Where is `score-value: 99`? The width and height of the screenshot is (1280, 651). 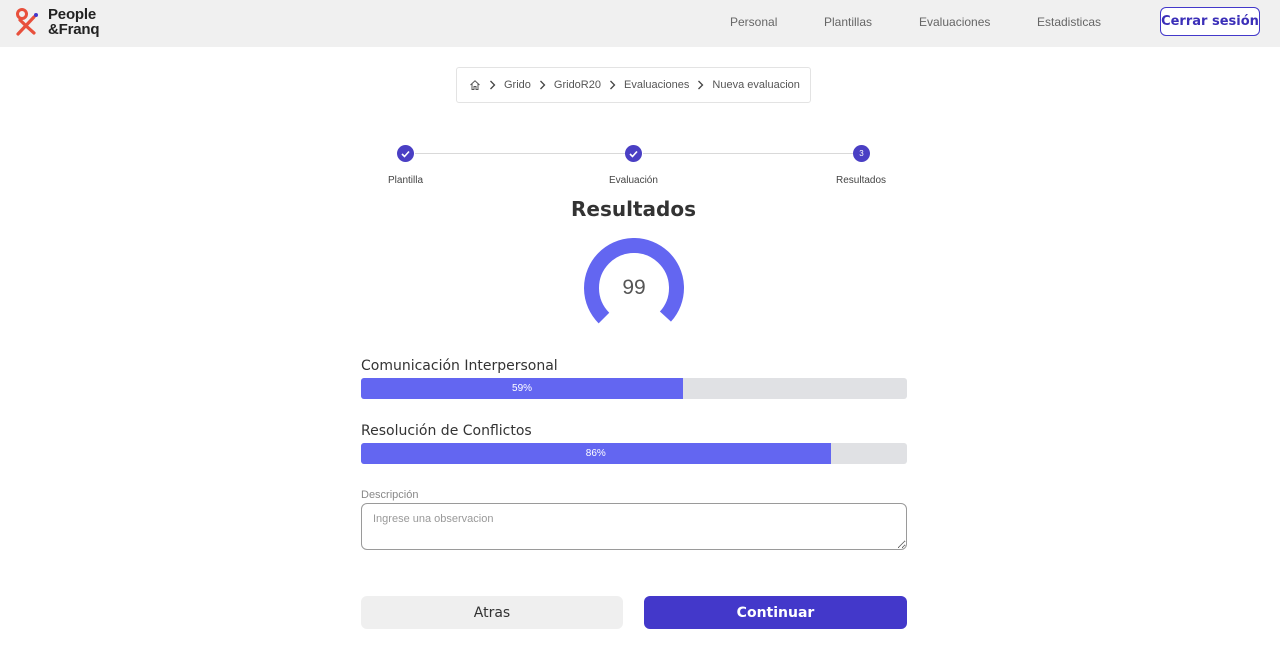 score-value: 99 is located at coordinates (634, 287).